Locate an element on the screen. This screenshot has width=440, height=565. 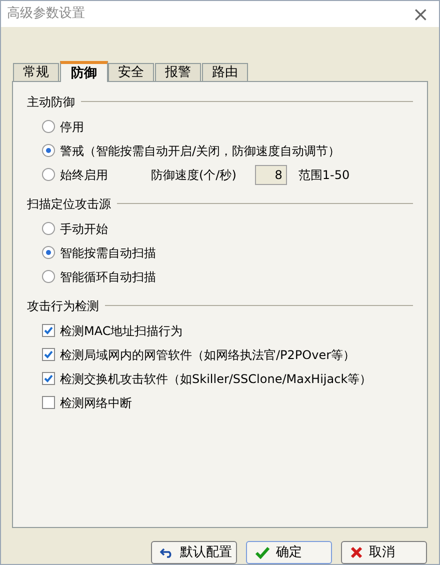
option-label: 智能按需自动扫描 is located at coordinates (108, 253).